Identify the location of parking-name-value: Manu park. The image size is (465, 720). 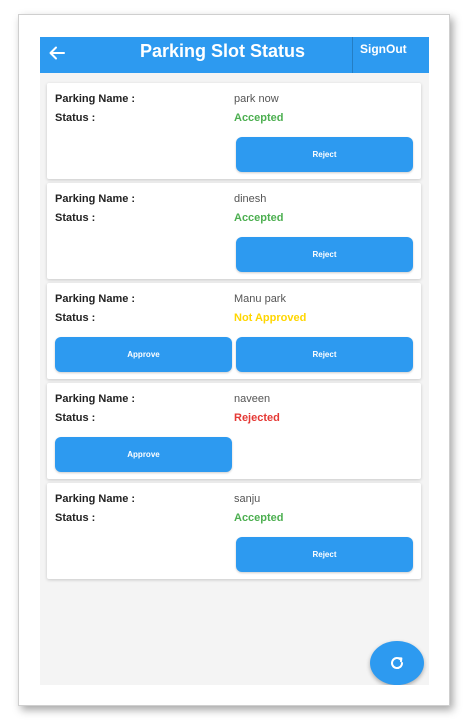
(260, 299).